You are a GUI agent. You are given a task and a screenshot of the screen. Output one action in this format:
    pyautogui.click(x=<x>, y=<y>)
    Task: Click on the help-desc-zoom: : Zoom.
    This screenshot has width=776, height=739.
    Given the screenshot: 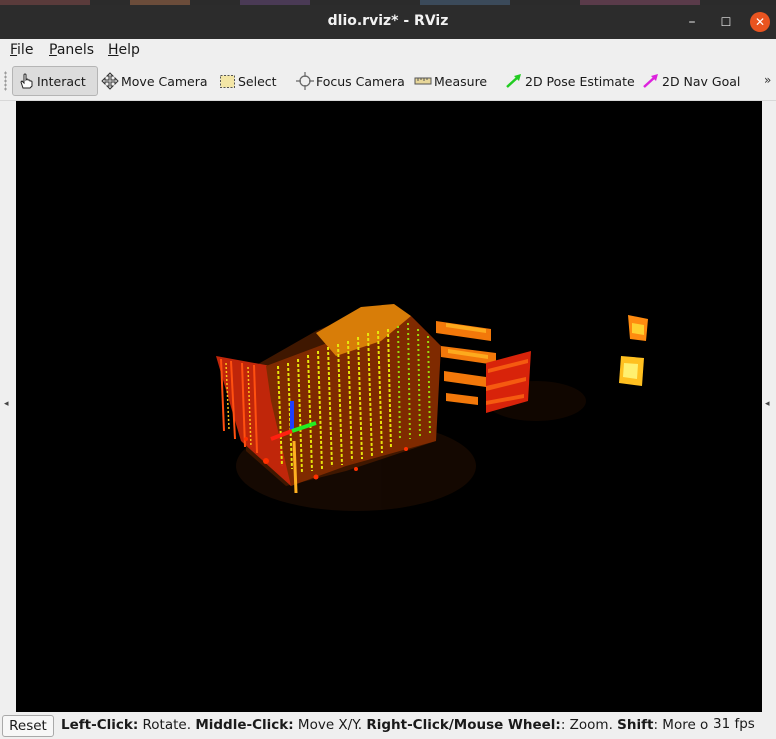 What is the action you would take?
    pyautogui.click(x=589, y=725)
    